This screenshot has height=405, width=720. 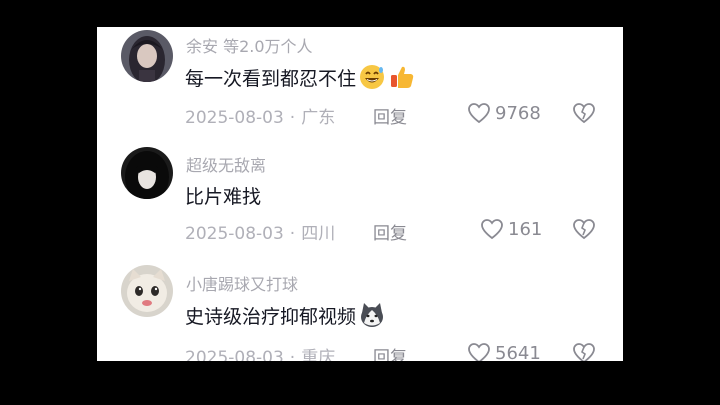 I want to click on comment-meta: 2025-08-03 · 重庆, so click(x=260, y=352).